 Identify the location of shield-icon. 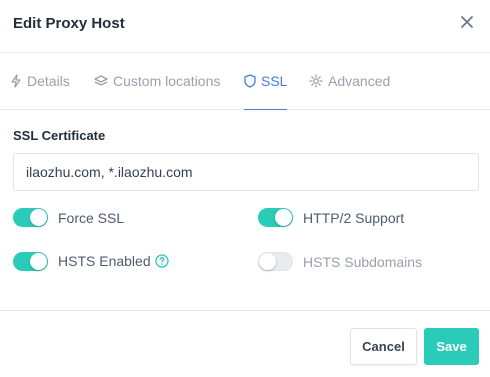
(250, 81).